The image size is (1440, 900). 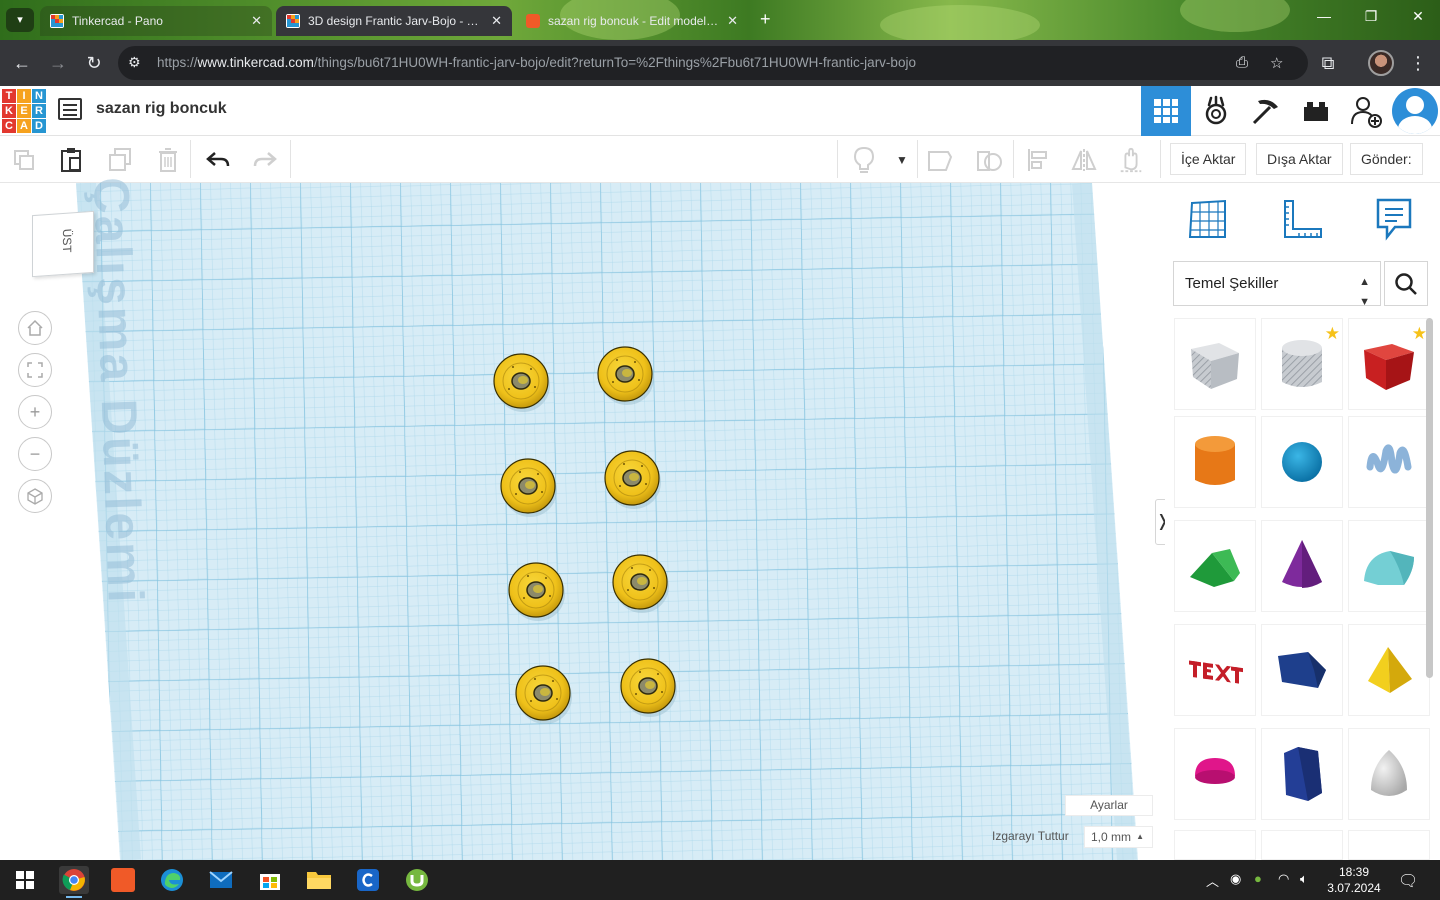 I want to click on shape-library-select: Temel Şekiller ▲ ▼, so click(x=1277, y=284).